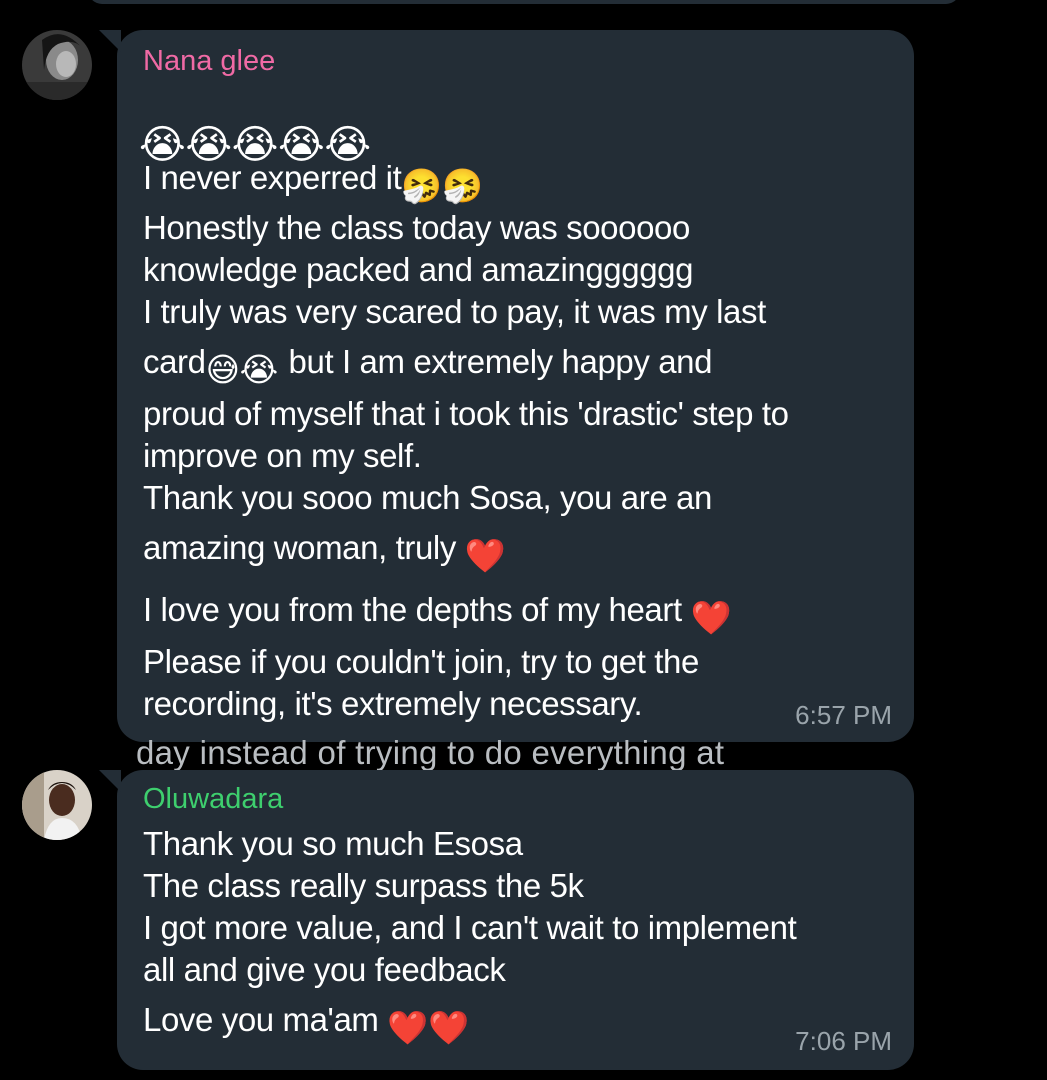  I want to click on message-timestamp: 6:57 PM, so click(843, 715).